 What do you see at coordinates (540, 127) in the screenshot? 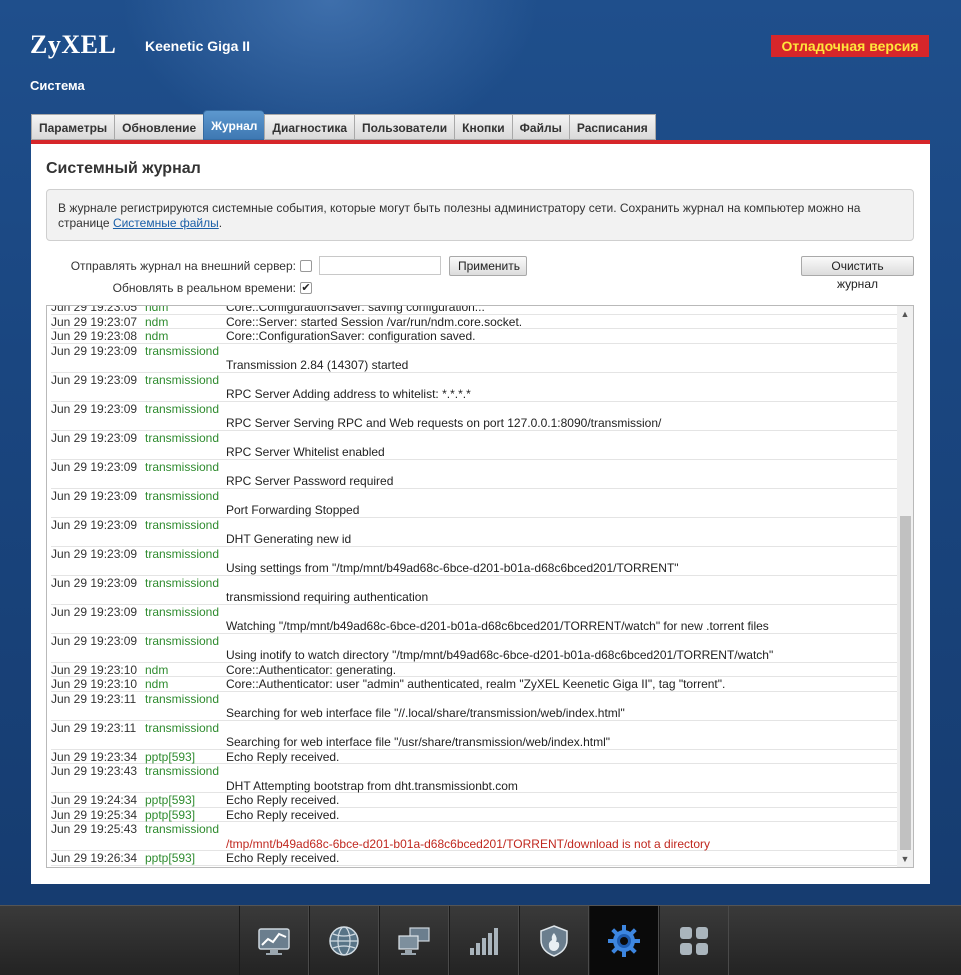
I see `tab-files: Файлы` at bounding box center [540, 127].